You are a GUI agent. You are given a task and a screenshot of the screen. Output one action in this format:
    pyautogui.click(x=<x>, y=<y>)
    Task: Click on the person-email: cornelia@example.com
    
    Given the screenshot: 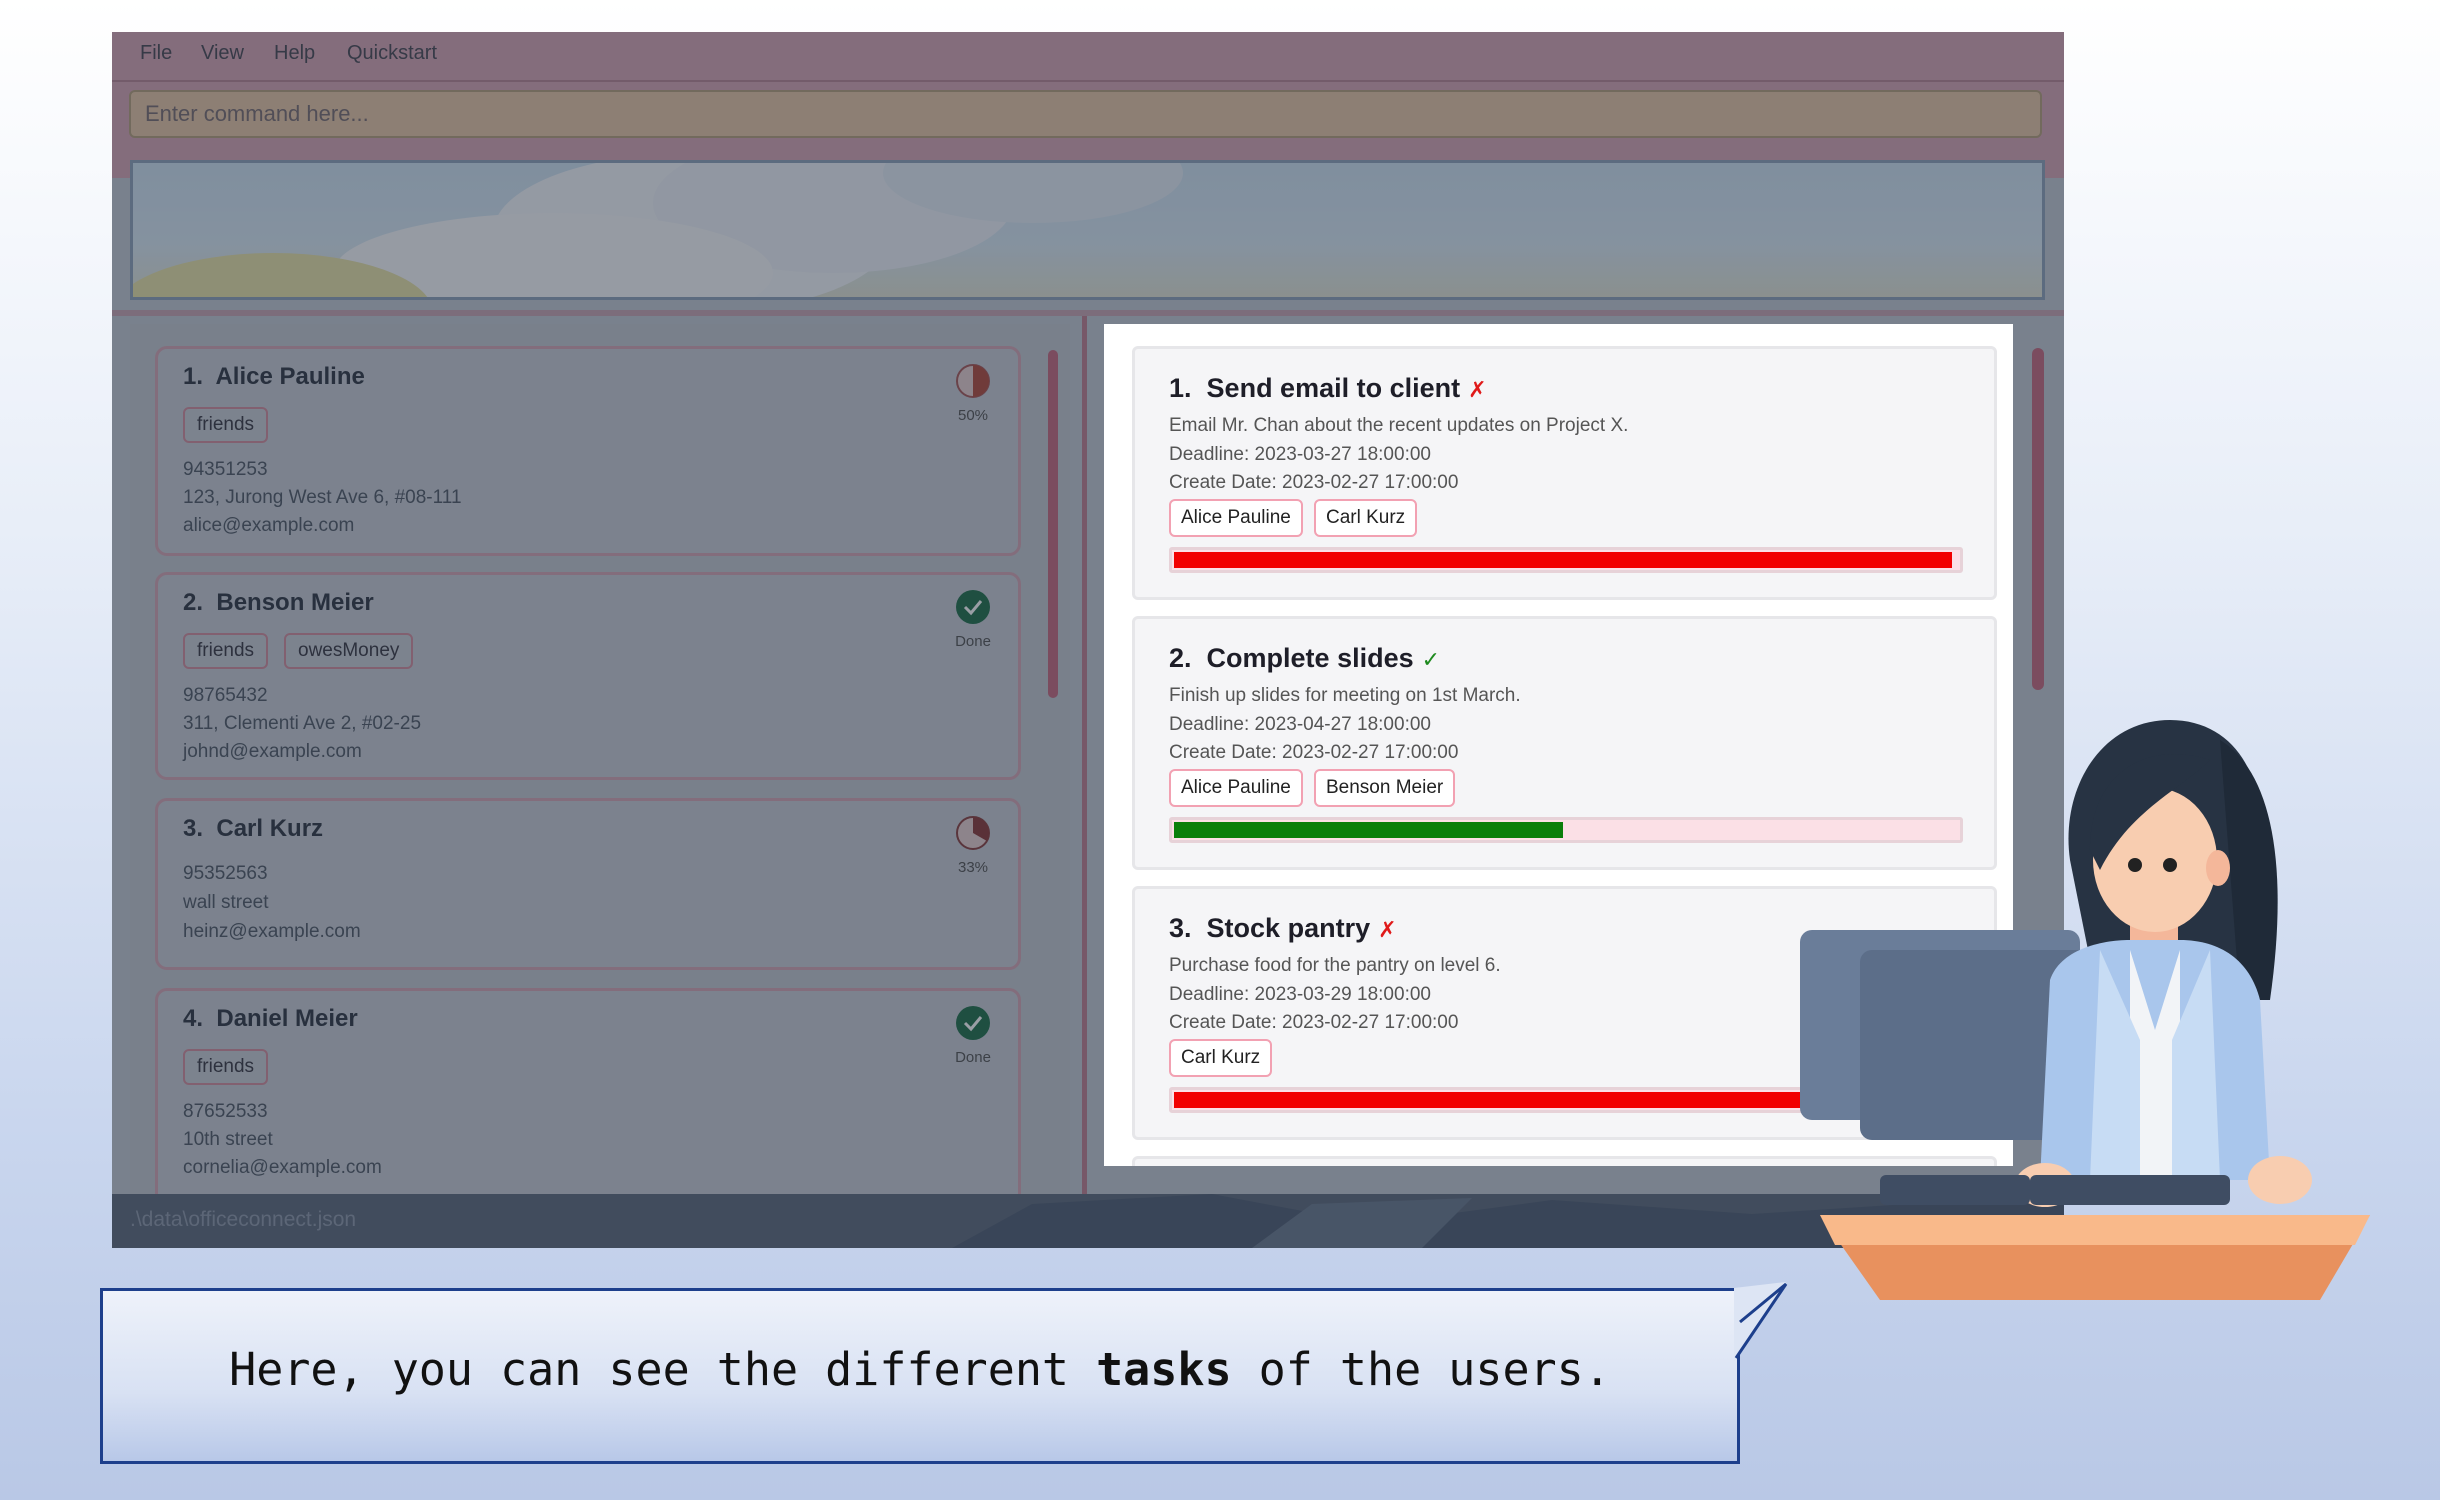 What is the action you would take?
    pyautogui.click(x=282, y=1167)
    